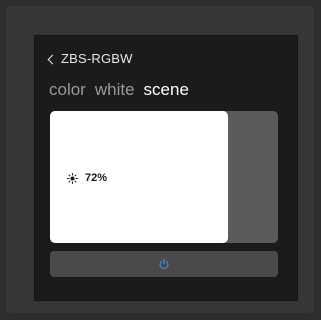 The image size is (321, 320). I want to click on brightness-value: 72%, so click(96, 178).